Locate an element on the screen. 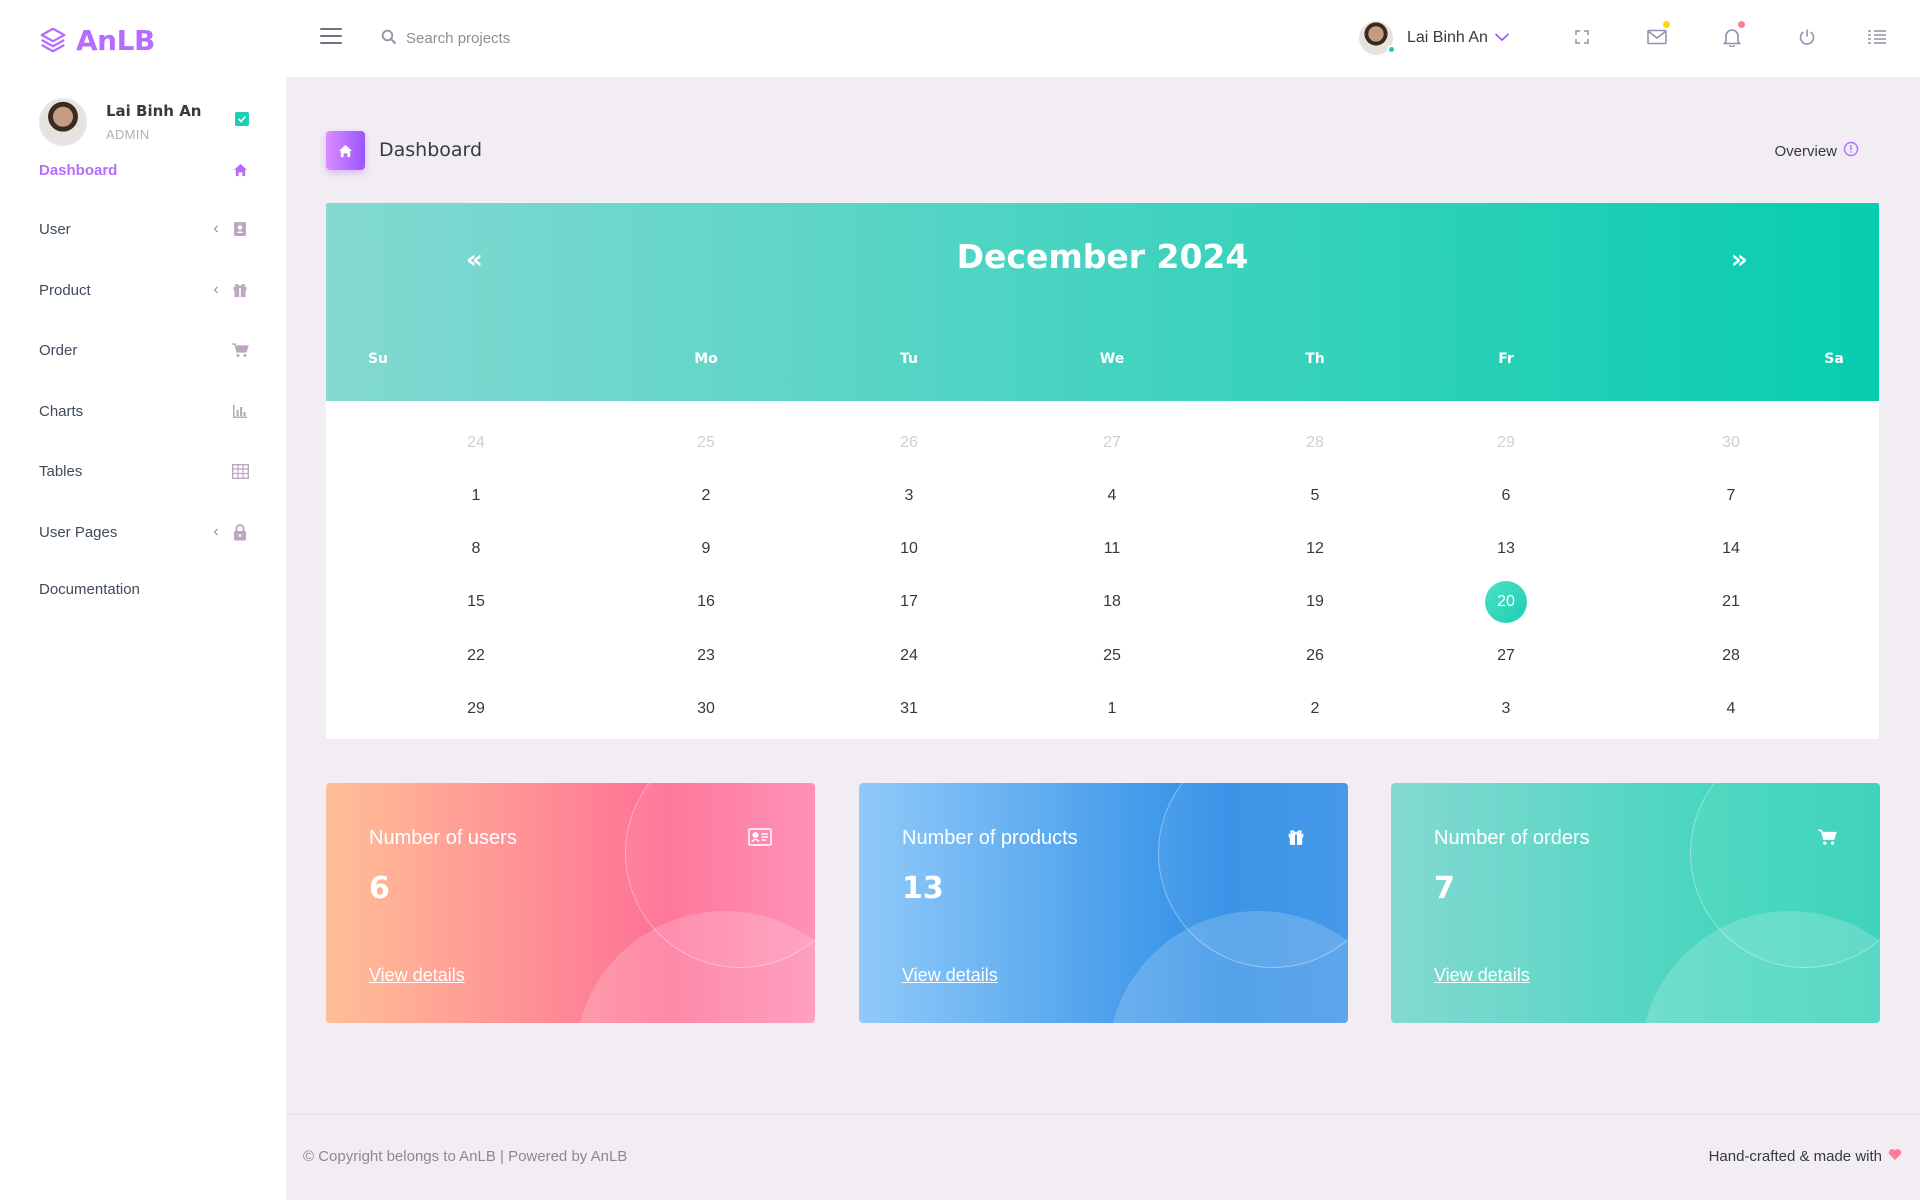 The width and height of the screenshot is (1920, 1200). heart-icon is located at coordinates (1895, 1156).